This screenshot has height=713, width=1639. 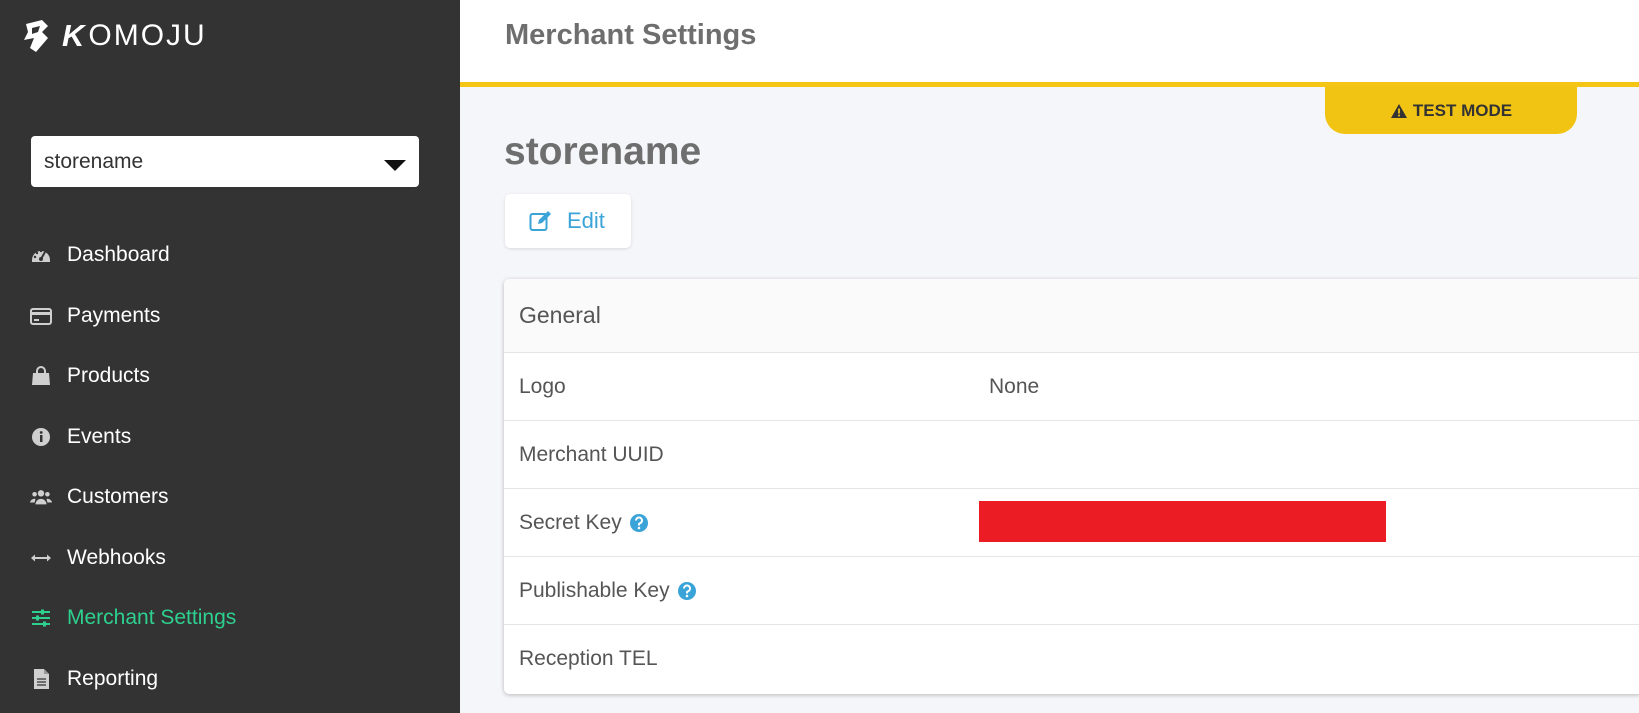 What do you see at coordinates (230, 255) in the screenshot?
I see `sidebar-item-dashboard: Dashboard` at bounding box center [230, 255].